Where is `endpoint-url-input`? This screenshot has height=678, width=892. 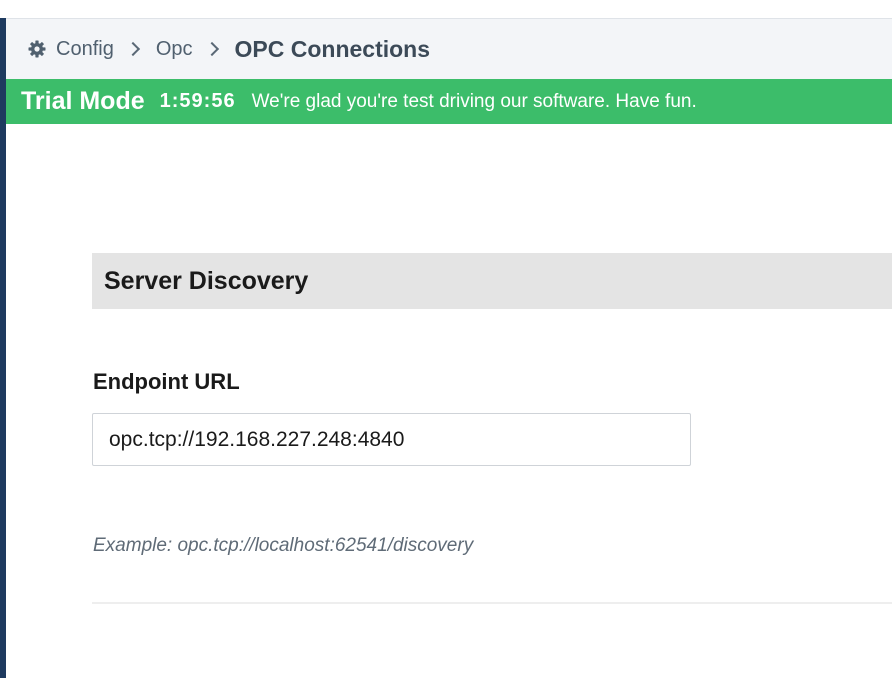
endpoint-url-input is located at coordinates (391, 439).